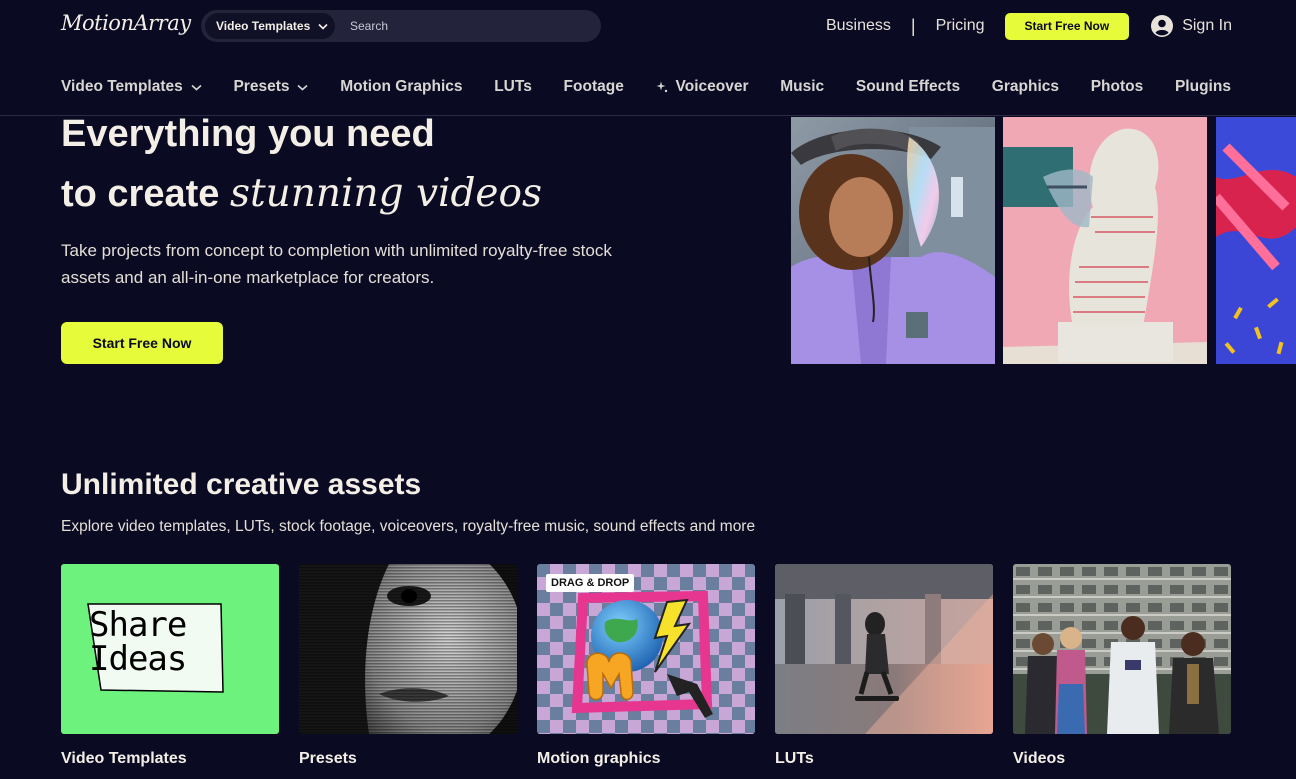 The width and height of the screenshot is (1296, 779). What do you see at coordinates (263, 26) in the screenshot?
I see `search-category-label: Video Templates` at bounding box center [263, 26].